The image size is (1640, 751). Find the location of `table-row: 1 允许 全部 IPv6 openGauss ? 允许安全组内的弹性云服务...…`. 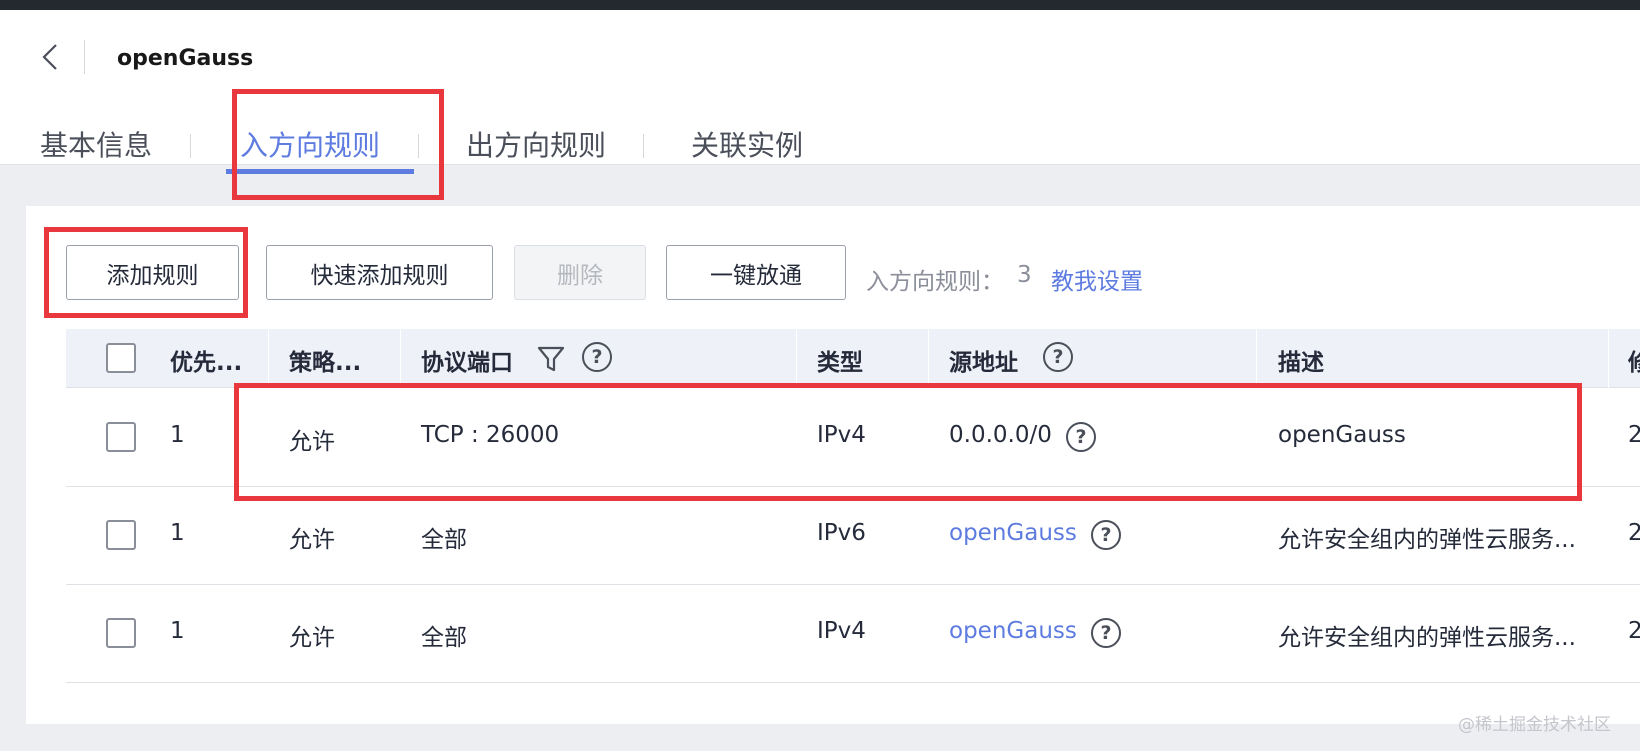

table-row: 1 允许 全部 IPv6 openGauss ? 允许安全组内的弹性云服务...… is located at coordinates (853, 536).